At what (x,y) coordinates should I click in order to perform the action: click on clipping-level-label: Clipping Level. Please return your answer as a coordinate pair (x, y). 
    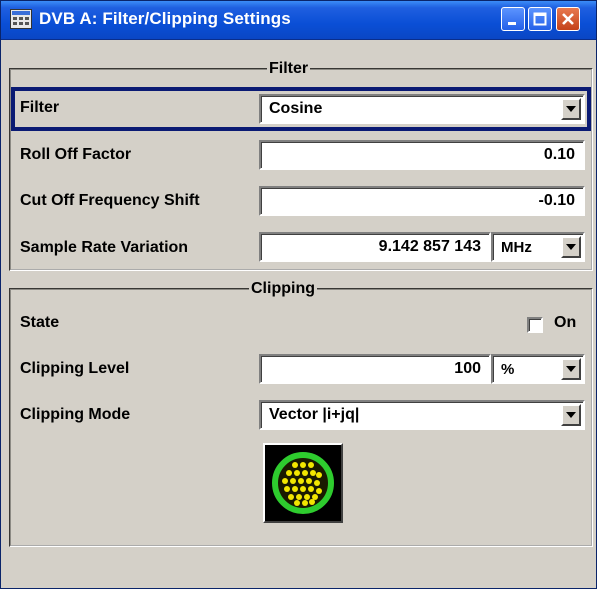
    Looking at the image, I should click on (75, 368).